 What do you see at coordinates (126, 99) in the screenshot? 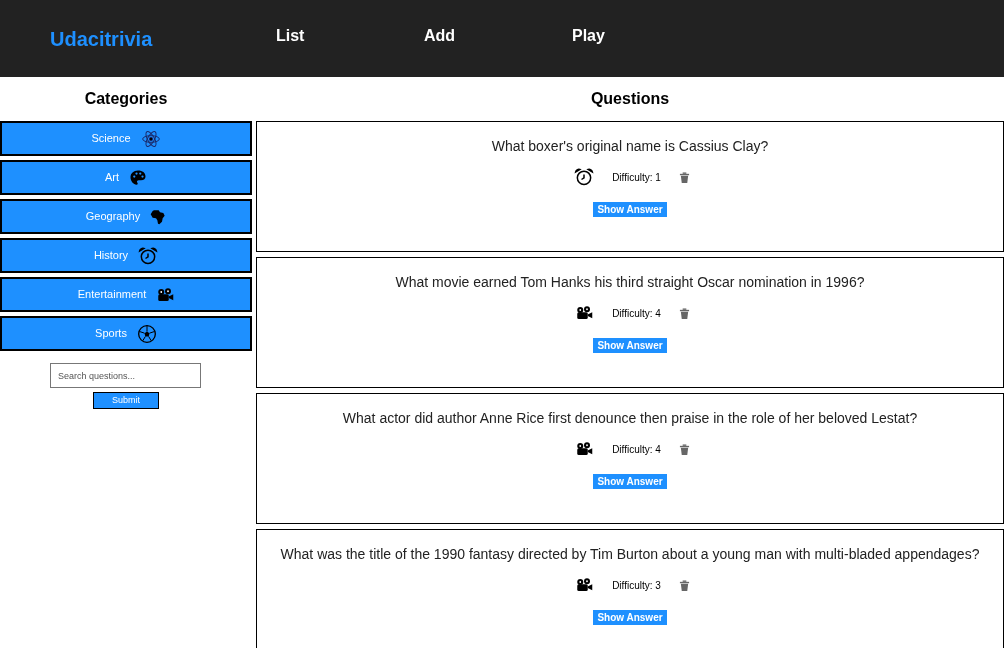
I see `section-title: Categories` at bounding box center [126, 99].